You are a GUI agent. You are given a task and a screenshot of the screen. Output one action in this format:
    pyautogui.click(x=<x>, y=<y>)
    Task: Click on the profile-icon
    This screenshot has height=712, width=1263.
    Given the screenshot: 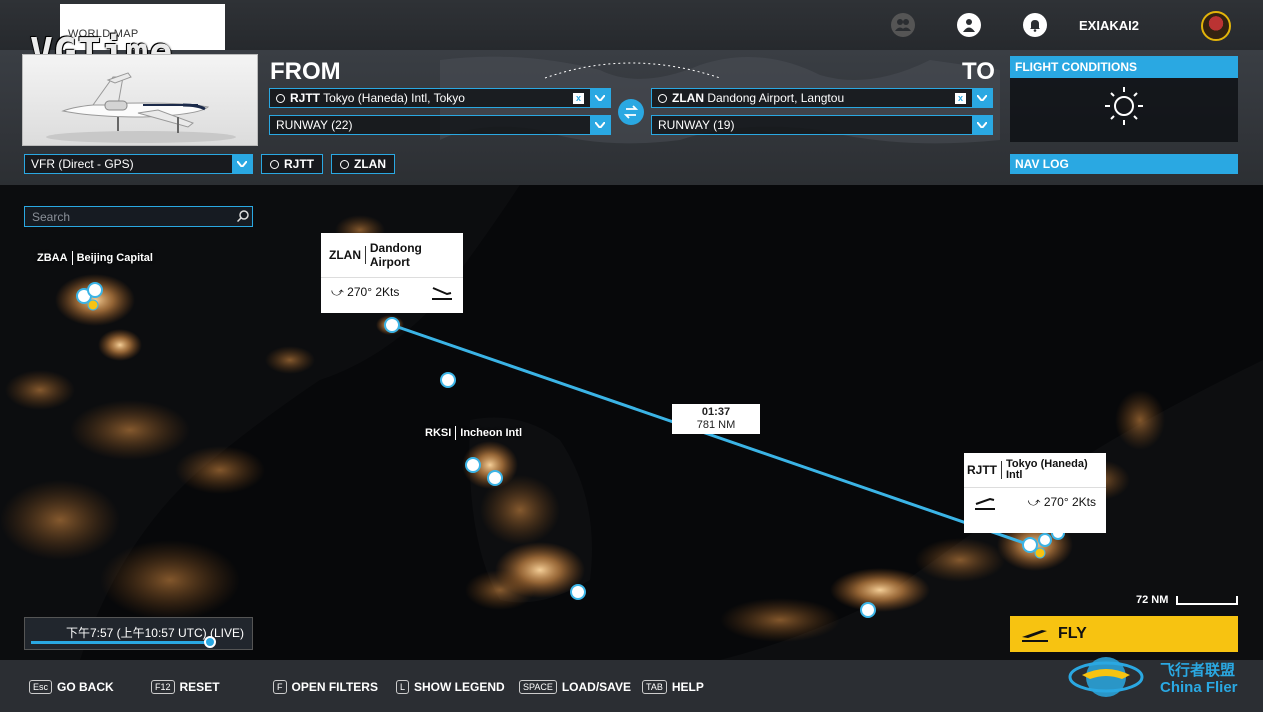 What is the action you would take?
    pyautogui.click(x=969, y=25)
    